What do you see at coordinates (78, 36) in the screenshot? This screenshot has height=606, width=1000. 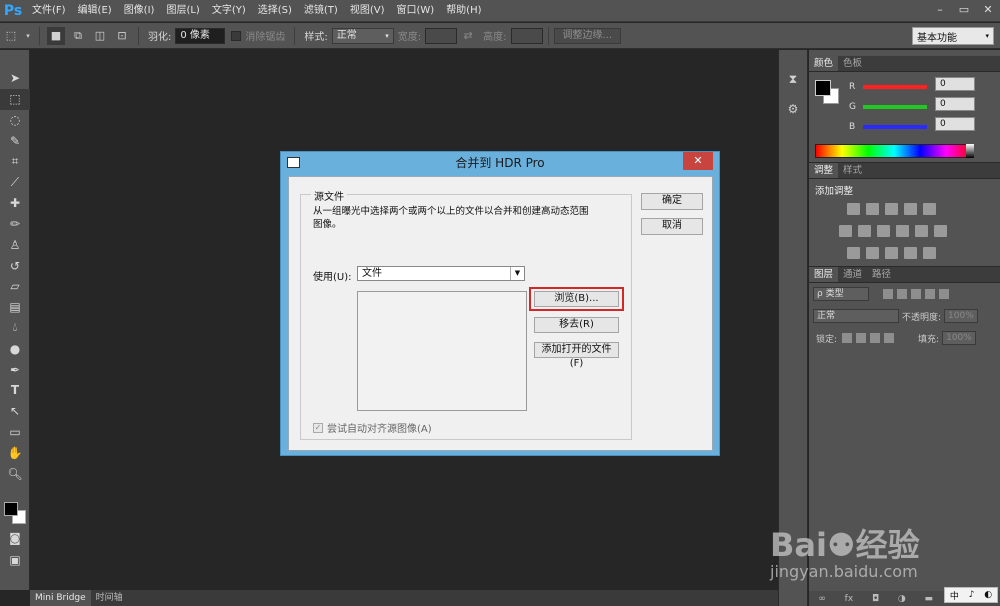 I see `add-selection-icon: ⧉` at bounding box center [78, 36].